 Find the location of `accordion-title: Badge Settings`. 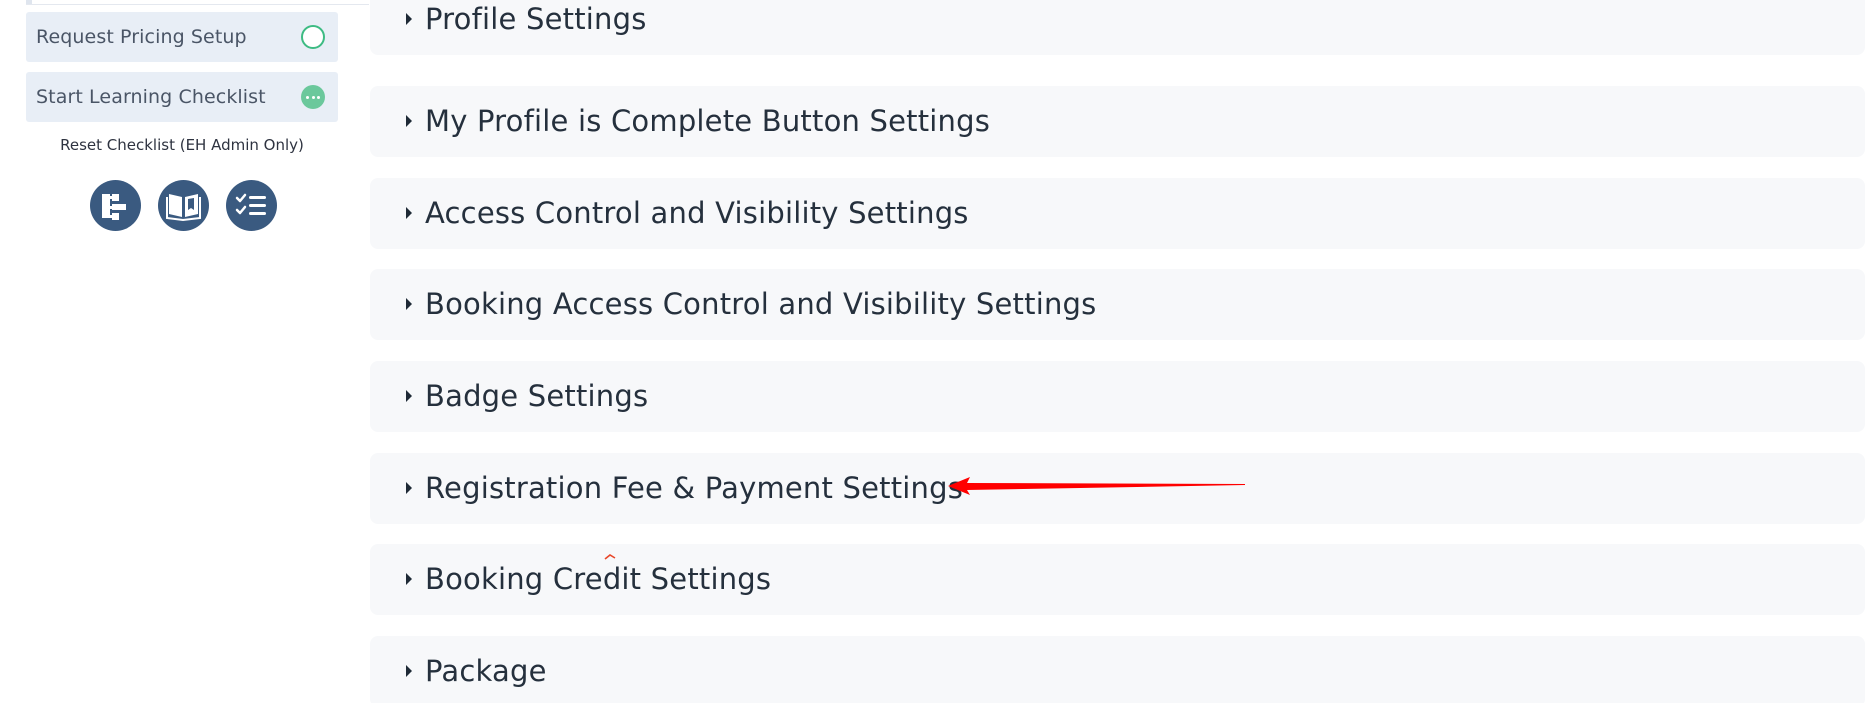

accordion-title: Badge Settings is located at coordinates (537, 396).